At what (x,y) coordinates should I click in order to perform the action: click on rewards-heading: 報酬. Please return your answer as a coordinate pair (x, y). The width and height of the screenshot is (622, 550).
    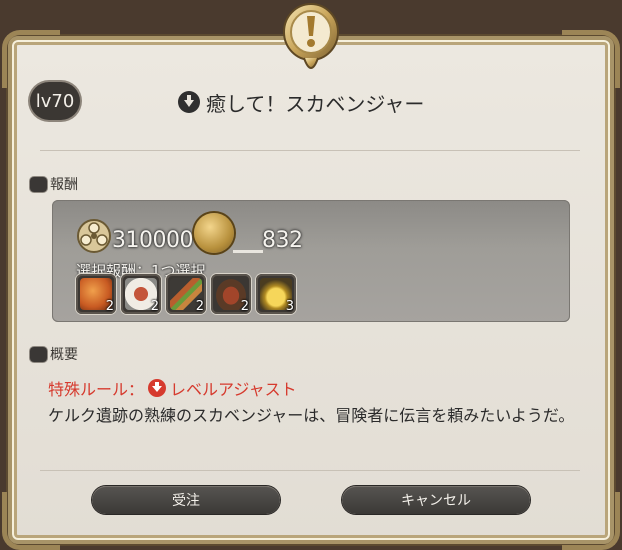
    Looking at the image, I should click on (54, 184).